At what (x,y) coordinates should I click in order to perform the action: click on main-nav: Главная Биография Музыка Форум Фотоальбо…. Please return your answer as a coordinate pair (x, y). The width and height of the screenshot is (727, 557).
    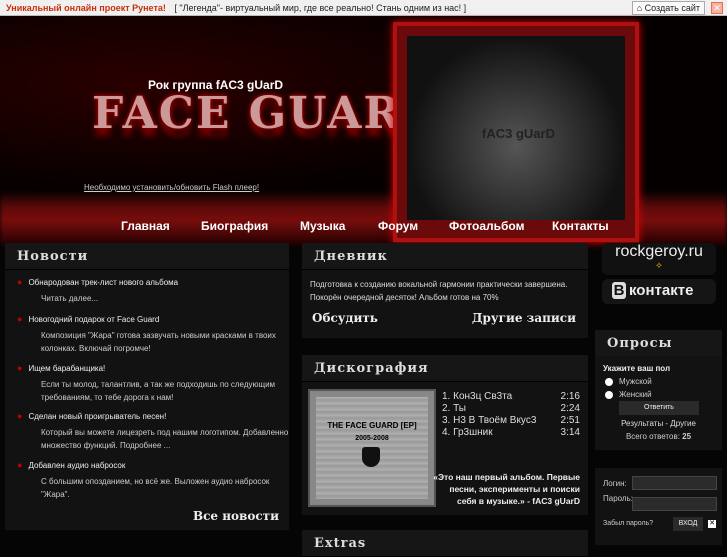
    Looking at the image, I should click on (363, 227).